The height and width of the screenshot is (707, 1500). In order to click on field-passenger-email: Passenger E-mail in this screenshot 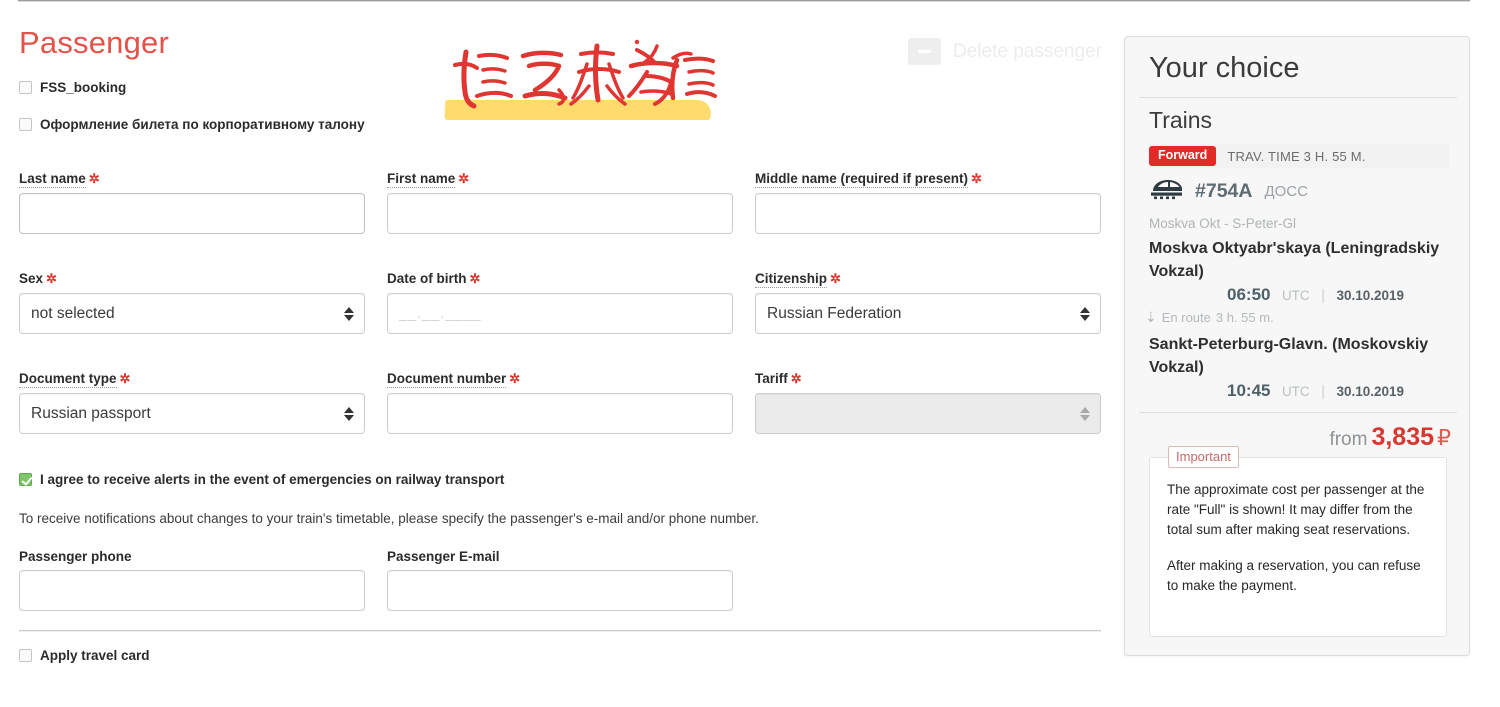, I will do `click(560, 579)`.